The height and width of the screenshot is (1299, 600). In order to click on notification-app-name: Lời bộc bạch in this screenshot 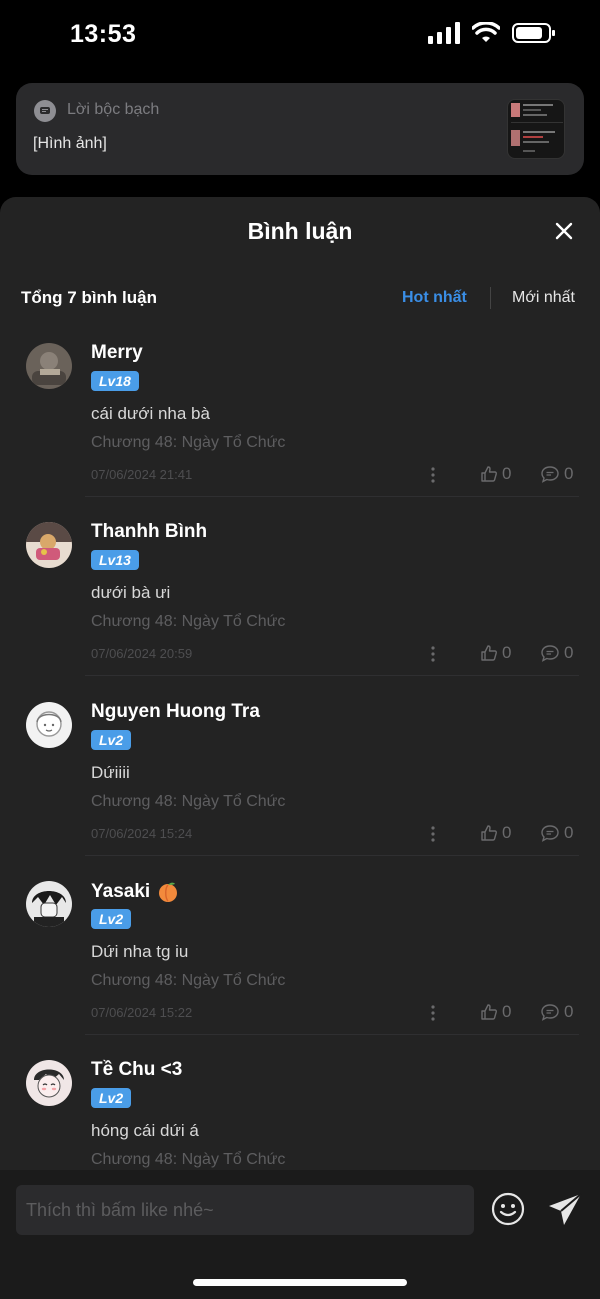, I will do `click(113, 109)`.